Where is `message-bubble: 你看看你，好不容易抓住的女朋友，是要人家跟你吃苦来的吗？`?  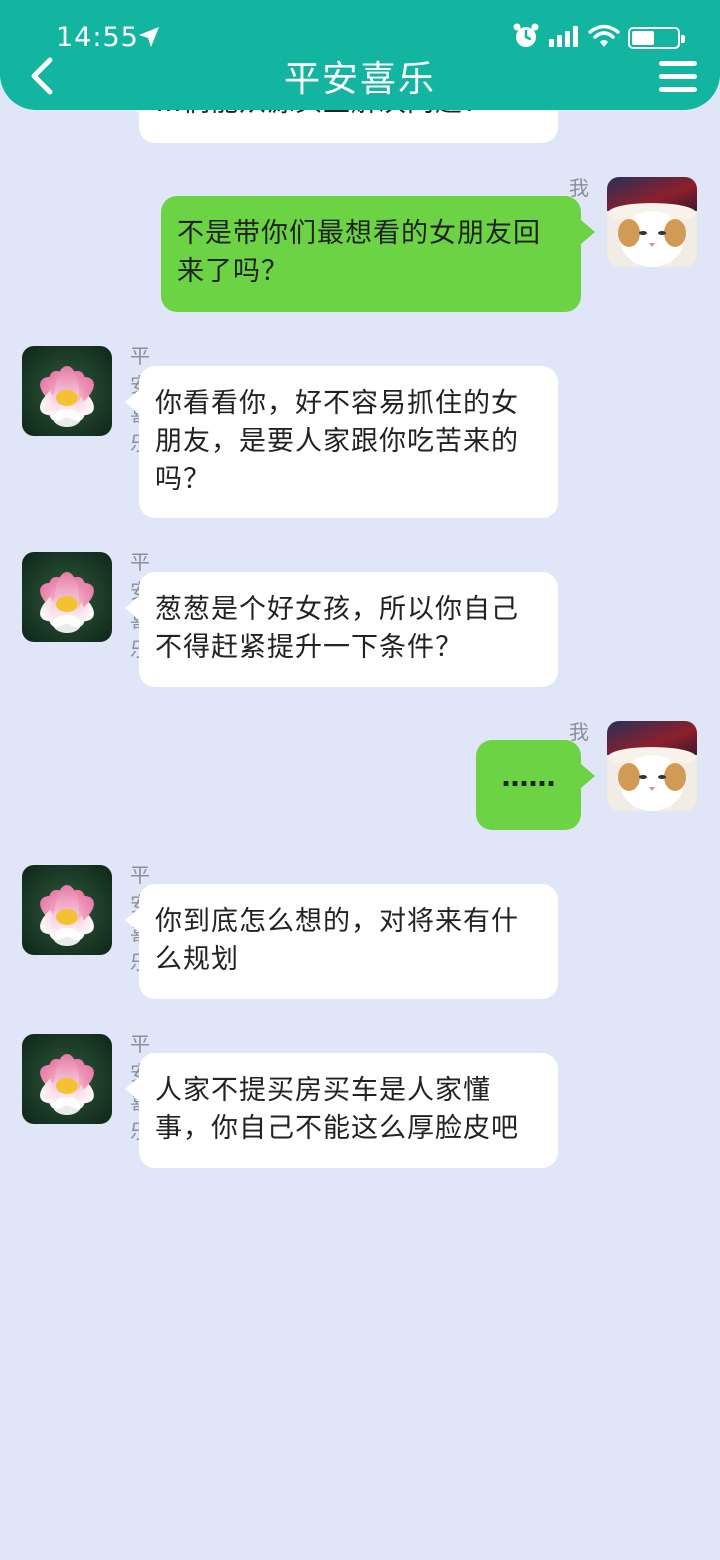 message-bubble: 你看看你，好不容易抓住的女朋友，是要人家跟你吃苦来的吗？ is located at coordinates (341, 442).